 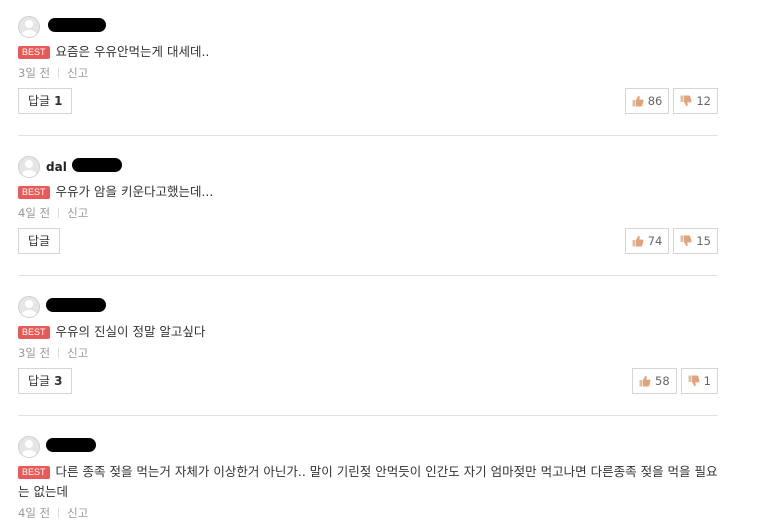 What do you see at coordinates (671, 101) in the screenshot?
I see `vote-group: 86 12` at bounding box center [671, 101].